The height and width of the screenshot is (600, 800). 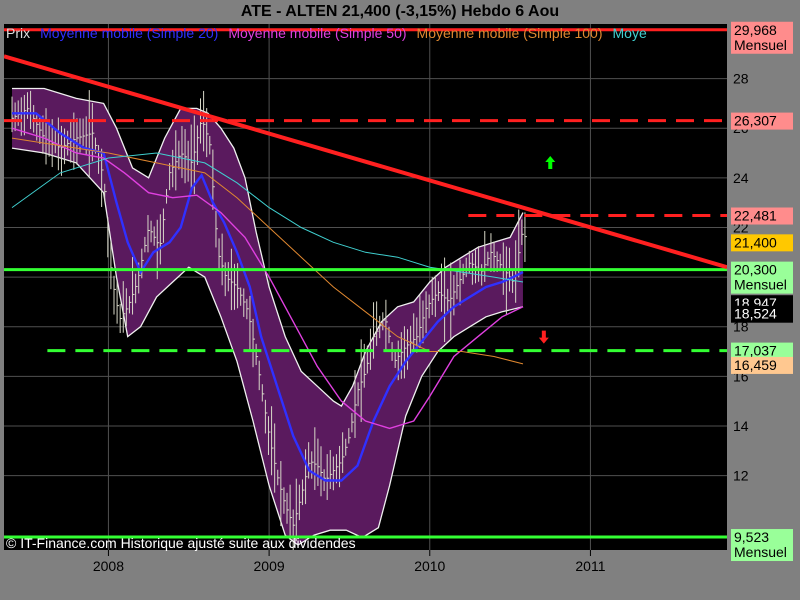 I want to click on price-label-value: 29,968, so click(x=755, y=30).